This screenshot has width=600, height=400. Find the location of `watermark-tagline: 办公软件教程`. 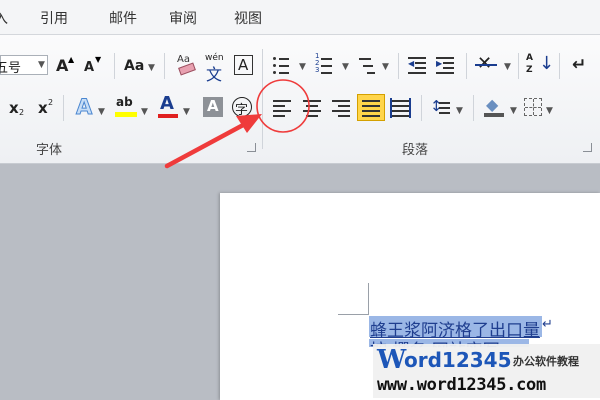

watermark-tagline: 办公软件教程 is located at coordinates (546, 361).